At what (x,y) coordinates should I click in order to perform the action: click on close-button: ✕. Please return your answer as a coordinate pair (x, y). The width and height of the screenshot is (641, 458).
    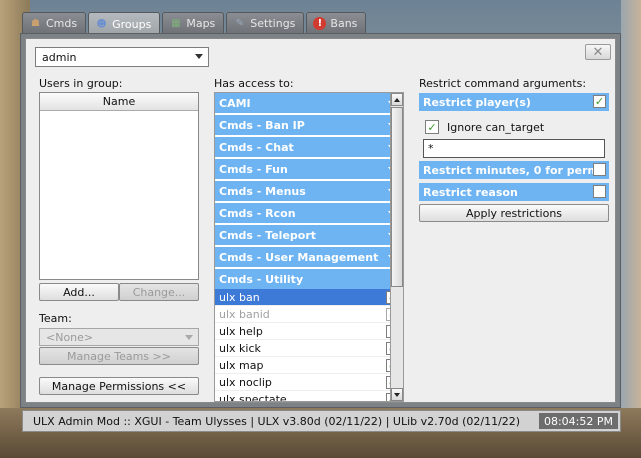
    Looking at the image, I should click on (598, 52).